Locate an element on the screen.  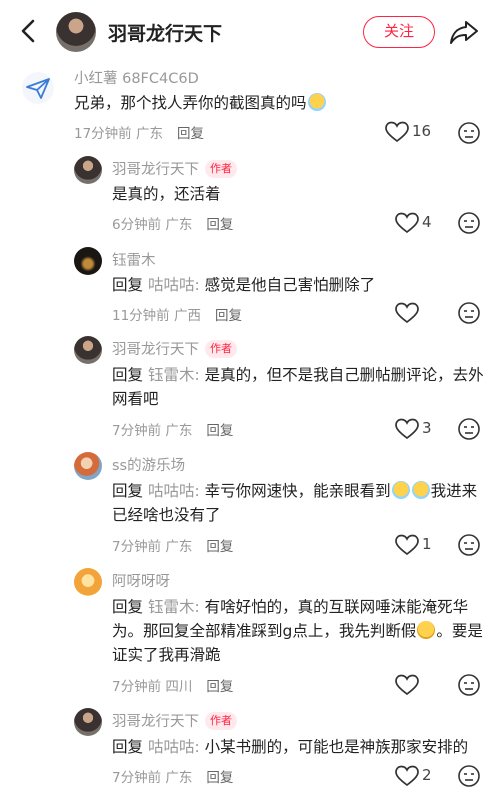
follow-button: 关注 is located at coordinates (399, 32).